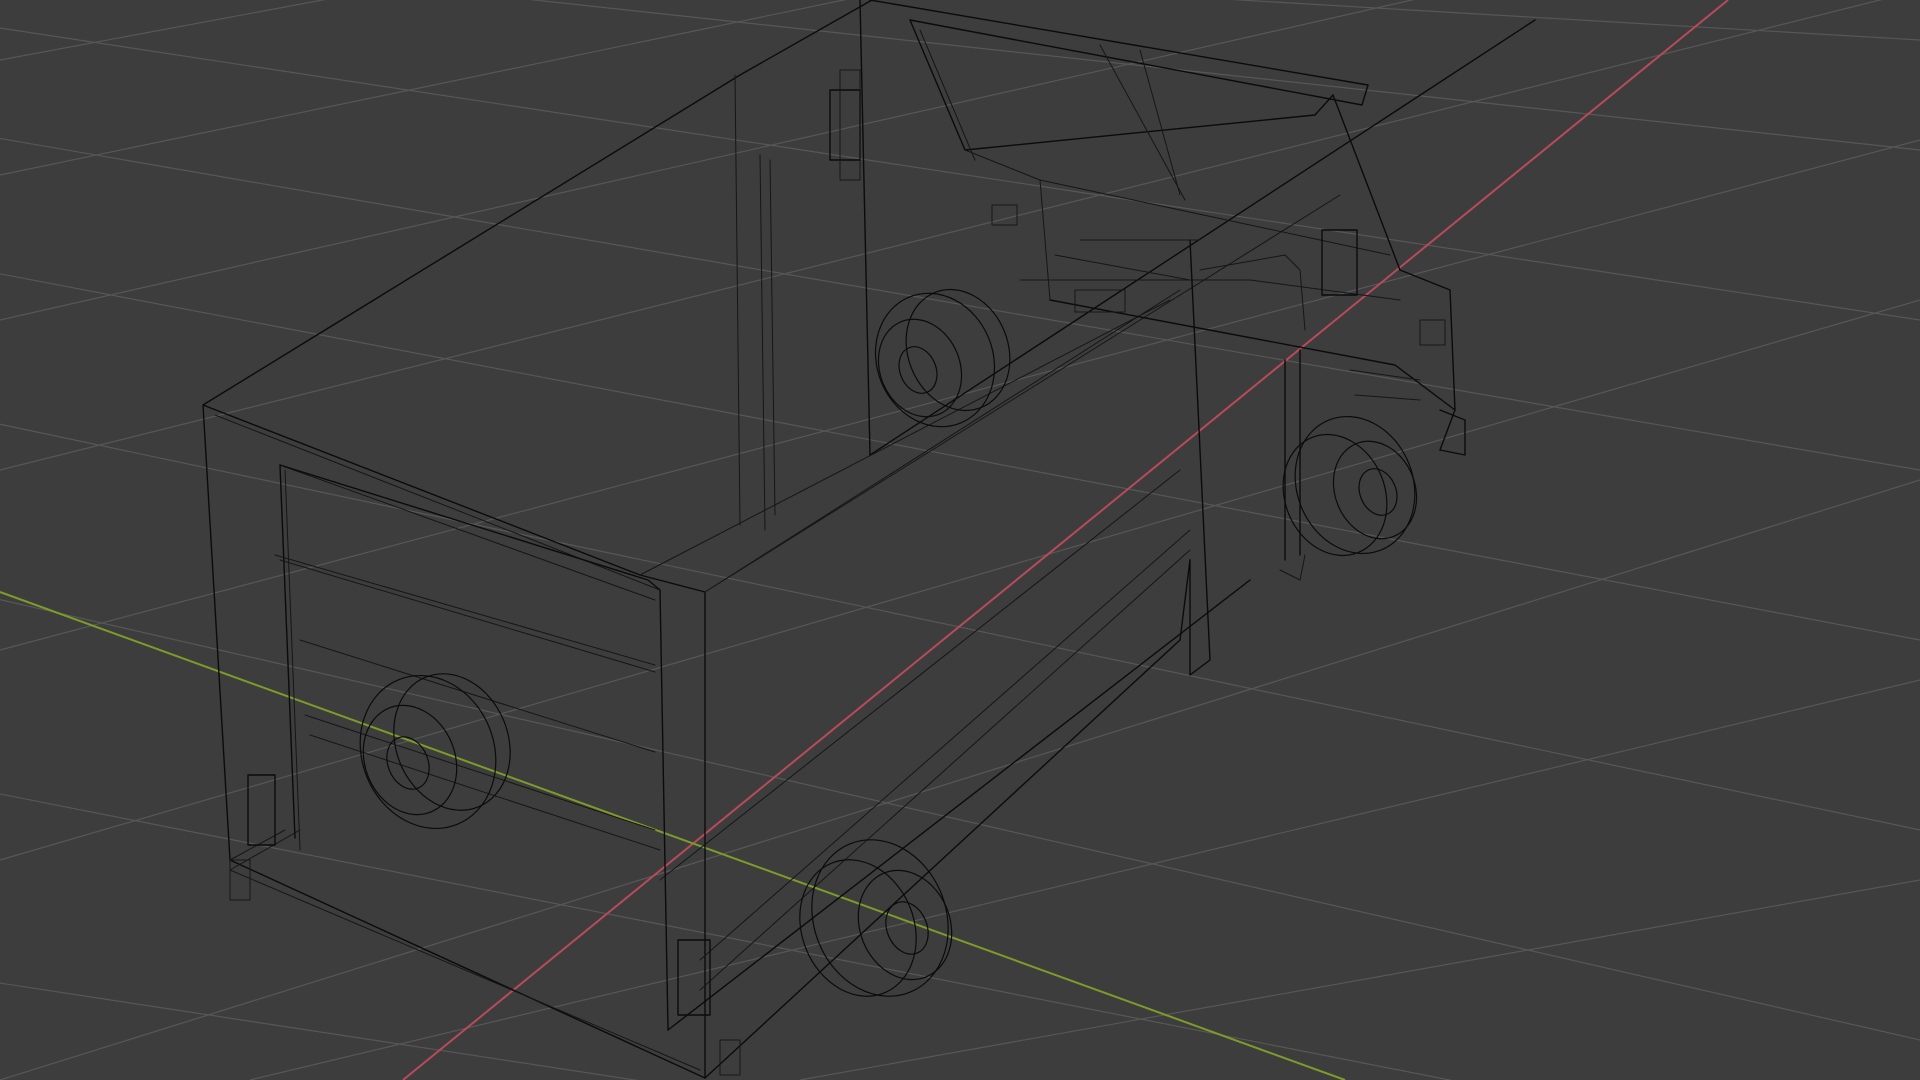  Describe the element at coordinates (1350, 486) in the screenshot. I see `wheel-front-right` at that location.